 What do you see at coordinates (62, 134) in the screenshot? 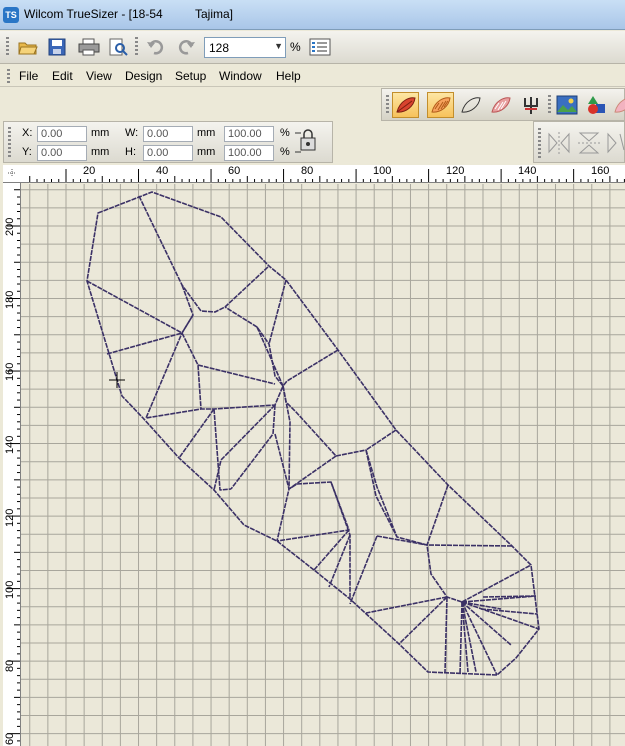
I see `x-field: 0.00` at bounding box center [62, 134].